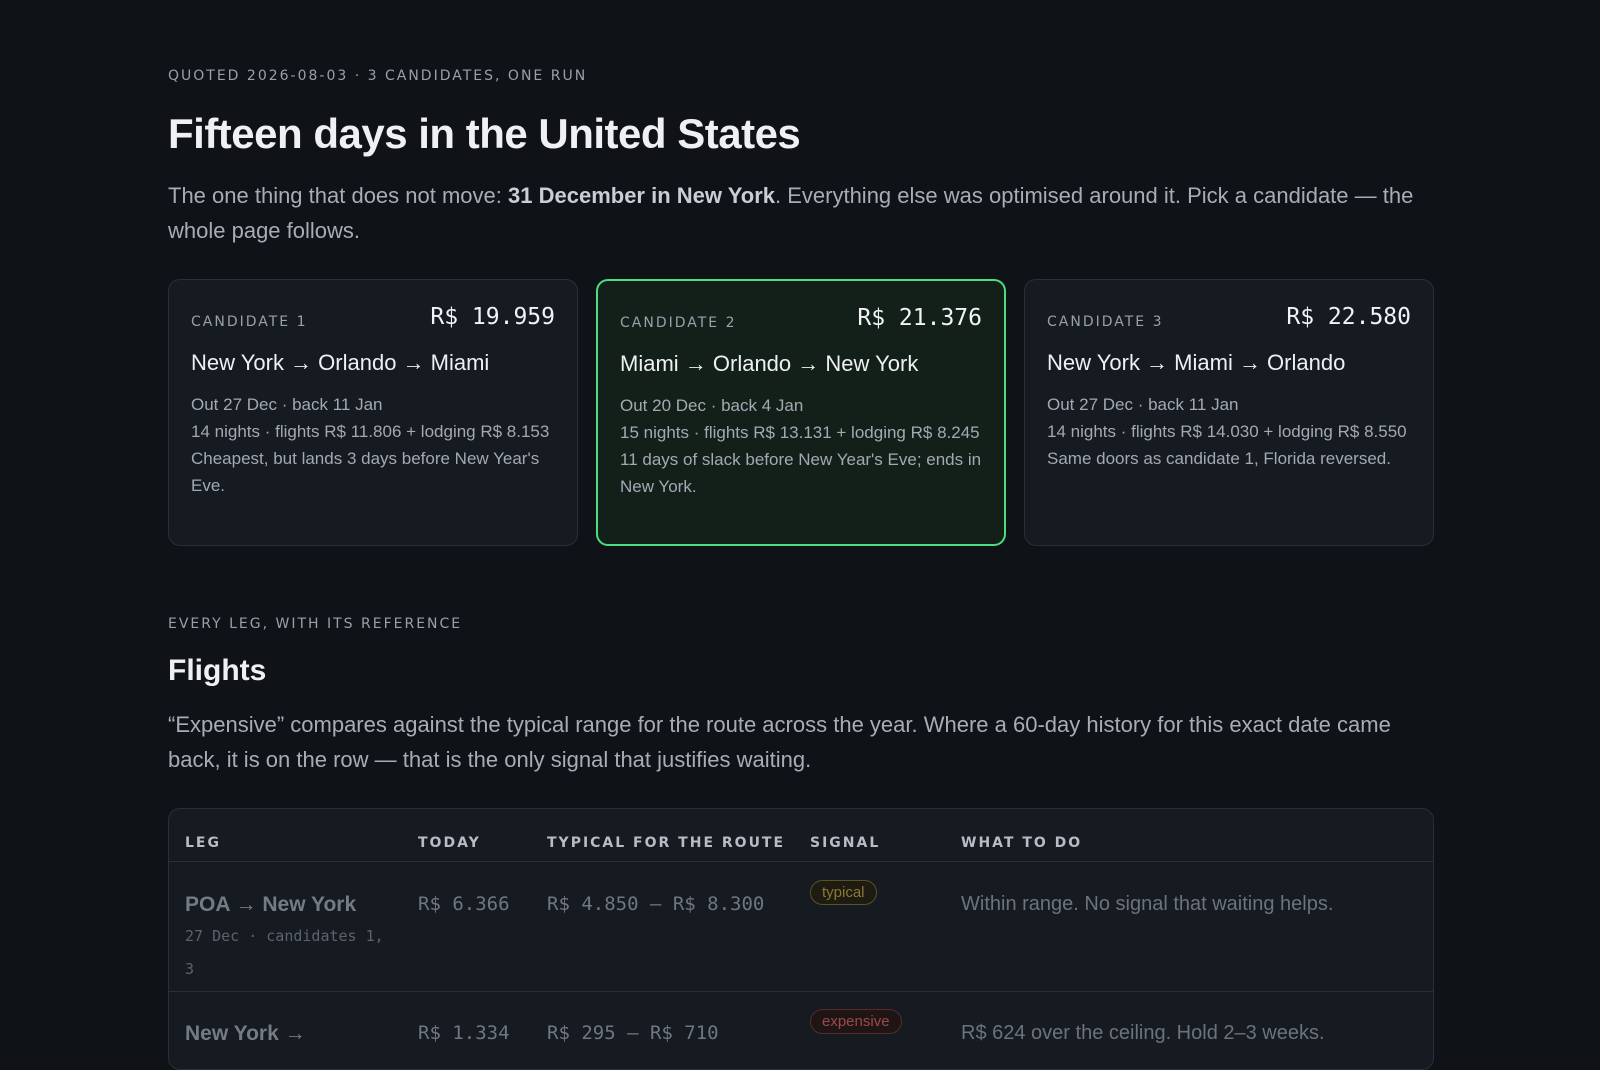 The image size is (1600, 1070). I want to click on candidate-price: R$ 22.580, so click(1348, 317).